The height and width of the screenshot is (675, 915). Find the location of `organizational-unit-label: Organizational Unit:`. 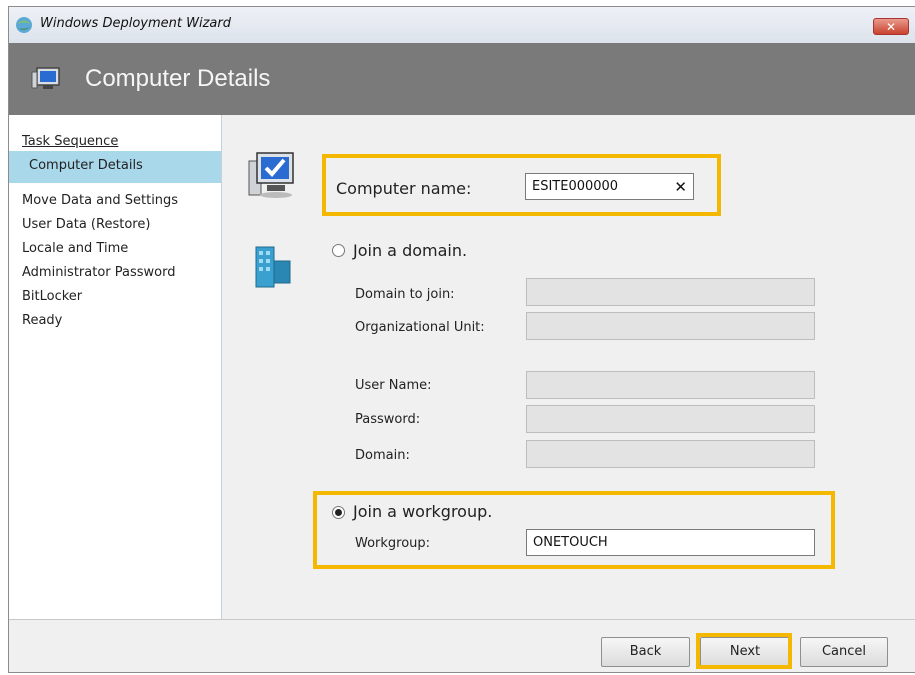

organizational-unit-label: Organizational Unit: is located at coordinates (420, 327).